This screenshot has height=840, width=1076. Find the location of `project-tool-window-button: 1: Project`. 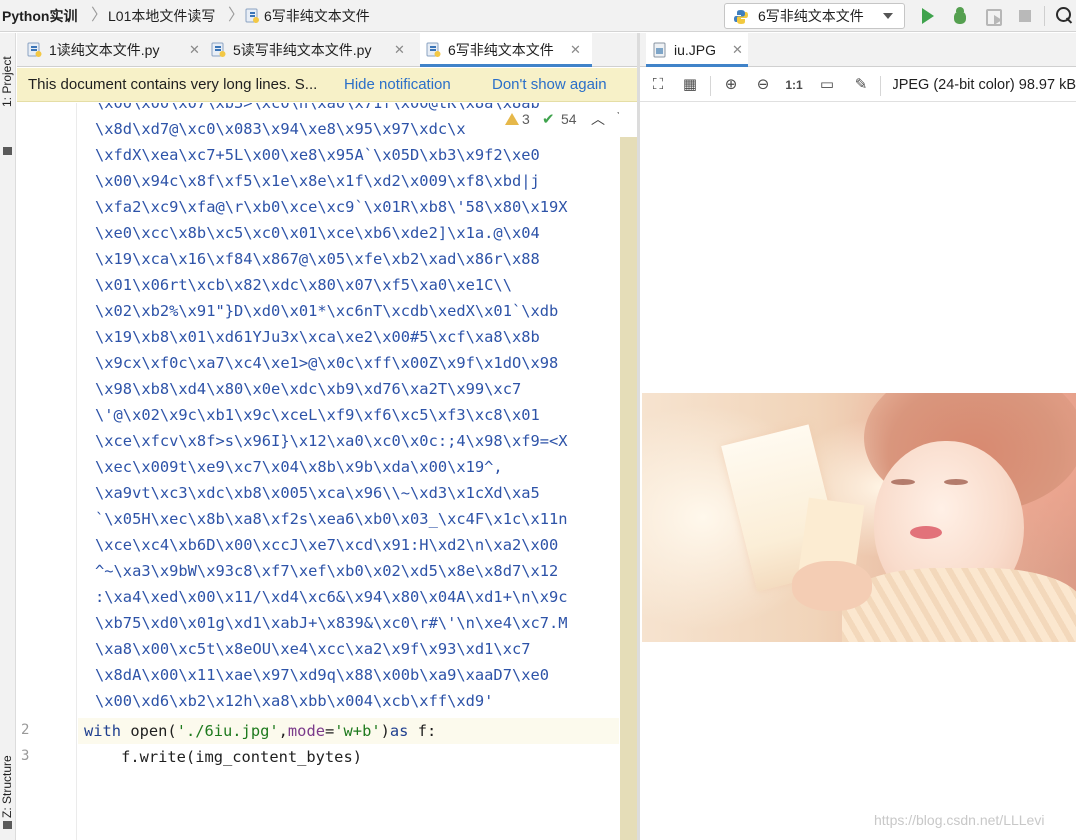

project-tool-window-button: 1: Project is located at coordinates (8, 74).